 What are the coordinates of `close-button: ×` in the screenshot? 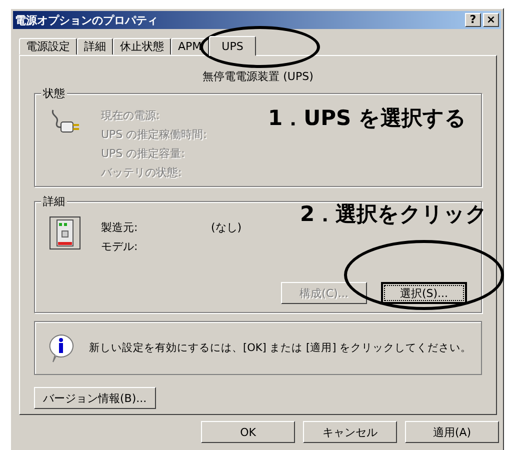 It's located at (491, 20).